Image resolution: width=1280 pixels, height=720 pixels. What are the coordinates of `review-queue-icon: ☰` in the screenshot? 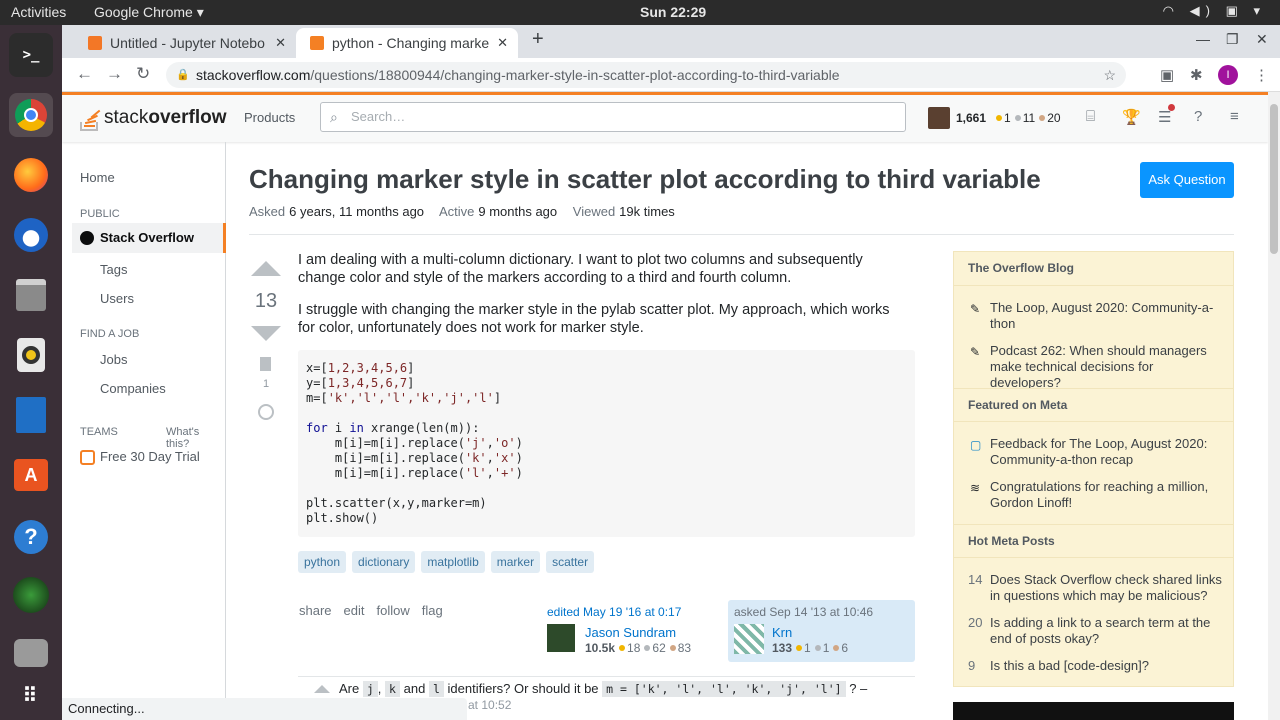 It's located at (1167, 115).